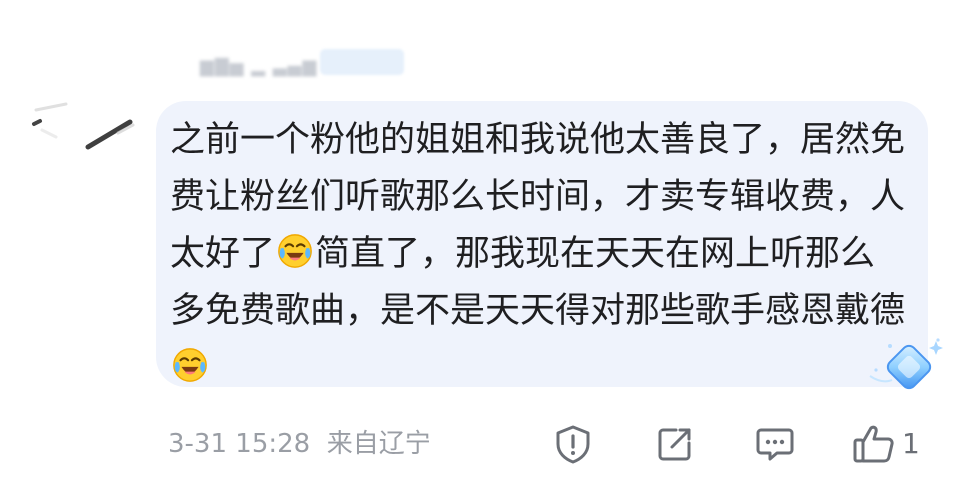 This screenshot has width=960, height=499. What do you see at coordinates (82, 125) in the screenshot?
I see `avatar` at bounding box center [82, 125].